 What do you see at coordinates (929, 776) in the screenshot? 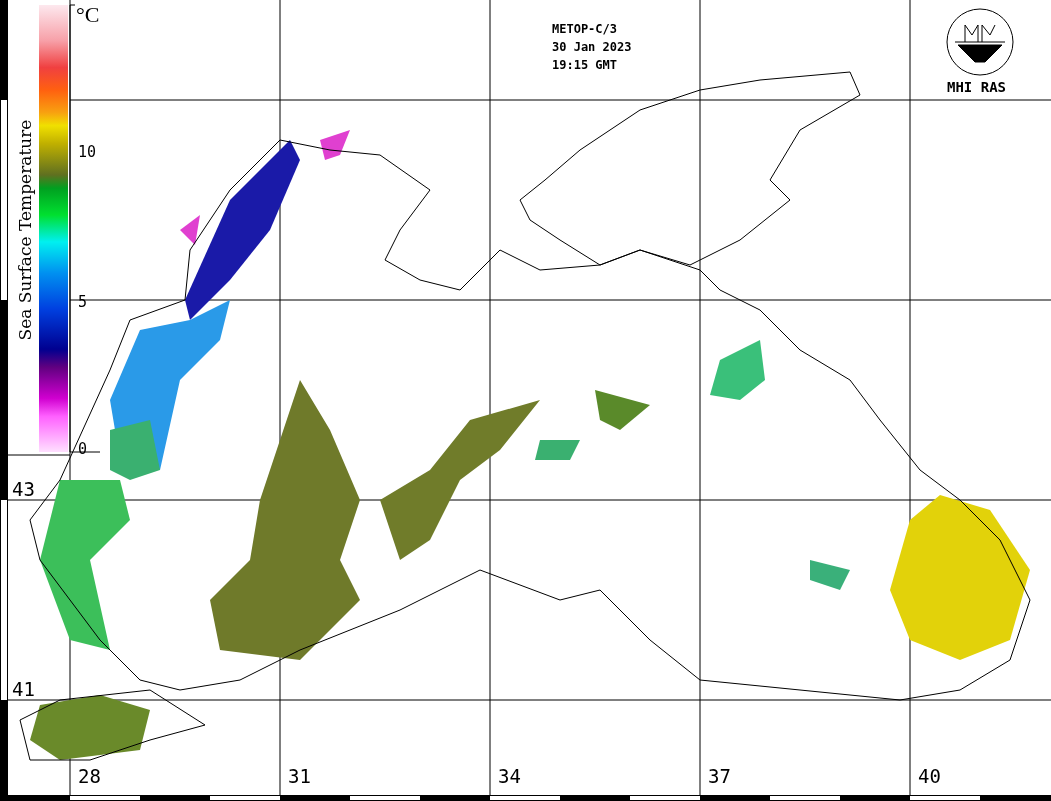
I see `longitude-label: 40` at bounding box center [929, 776].